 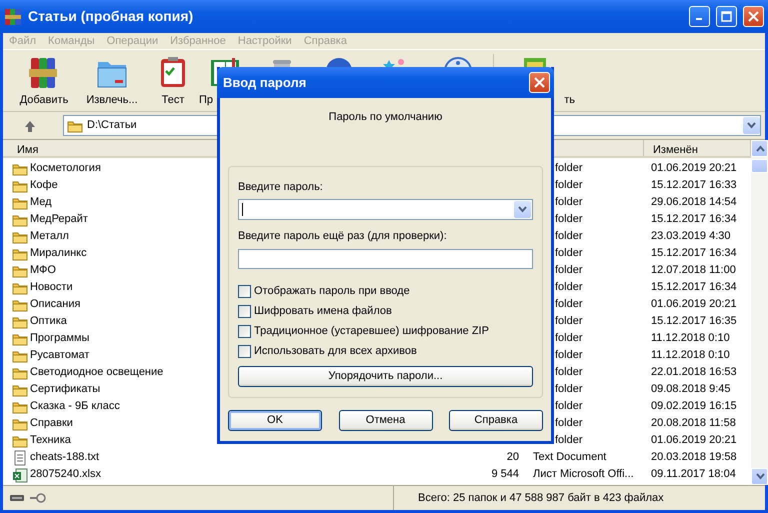 I want to click on file-modified: 12.07.2018 11:00, so click(x=693, y=270).